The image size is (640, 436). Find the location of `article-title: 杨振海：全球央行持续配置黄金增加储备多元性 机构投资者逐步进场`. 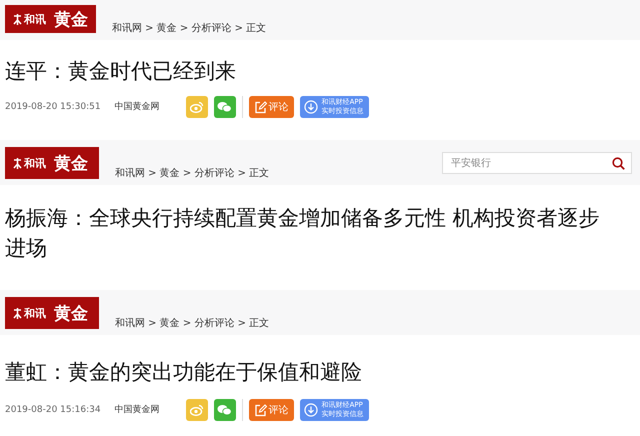

article-title: 杨振海：全球央行持续配置黄金增加储备多元性 机构投资者逐步进场 is located at coordinates (303, 233).